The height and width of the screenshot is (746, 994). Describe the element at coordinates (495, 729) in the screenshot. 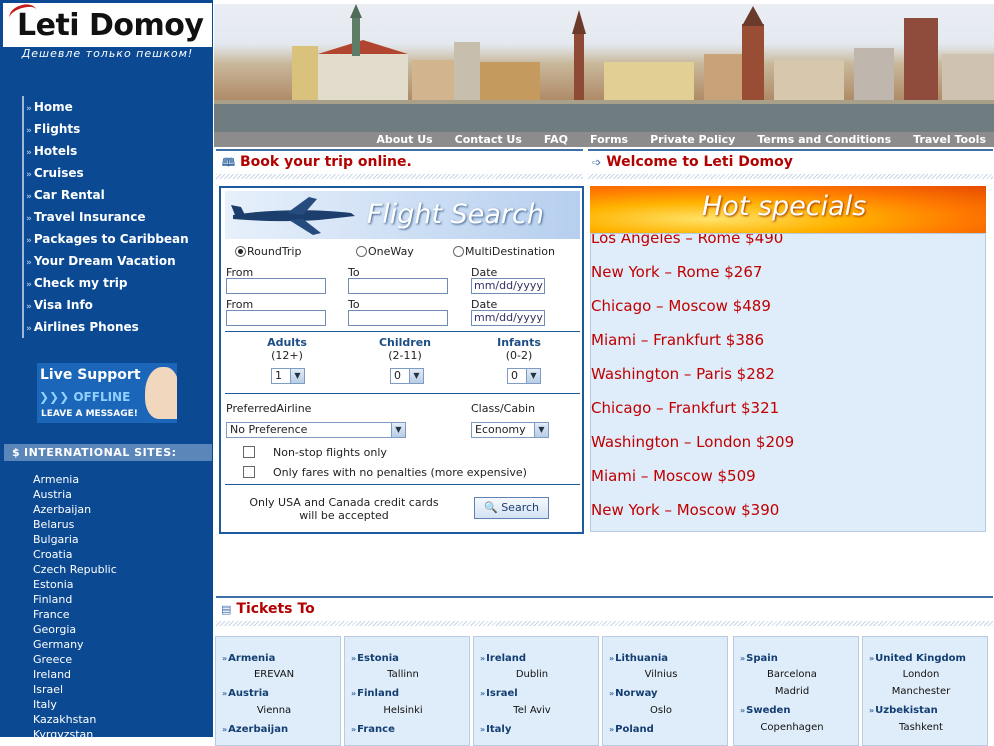

I see `ticket-country-link: »Italy` at that location.